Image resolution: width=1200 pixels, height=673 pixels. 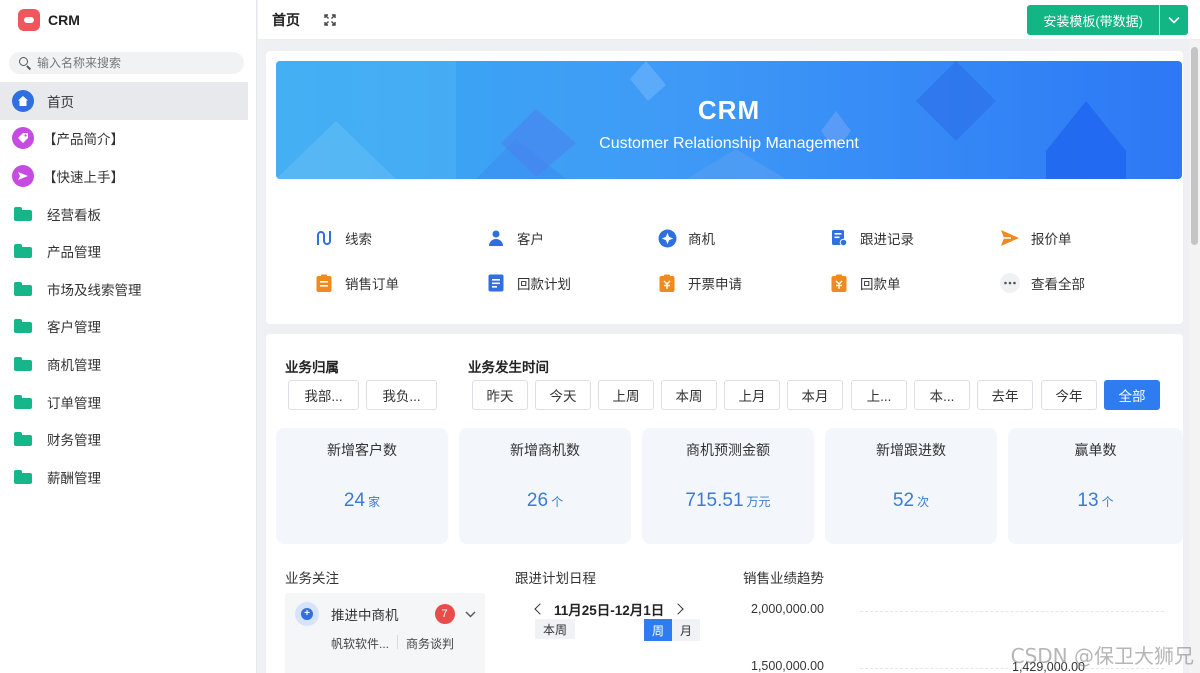 I want to click on y-tick-label: 2,000,000.00, so click(x=787, y=609).